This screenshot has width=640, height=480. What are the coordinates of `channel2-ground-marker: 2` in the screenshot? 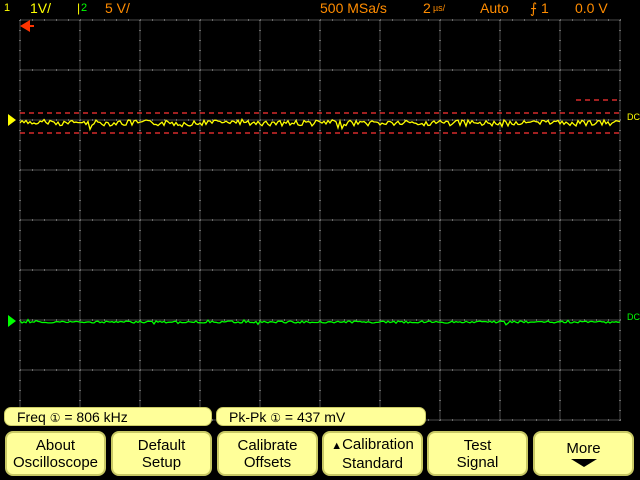 It's located at (9, 321).